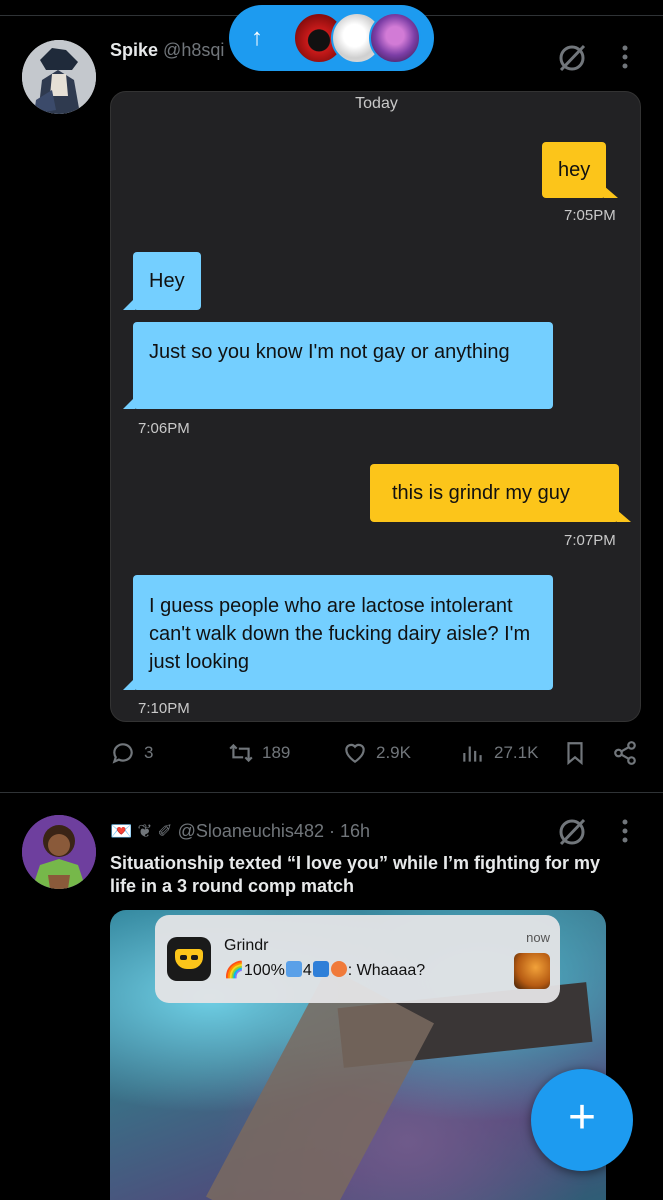 This screenshot has width=663, height=1200. Describe the element at coordinates (538, 937) in the screenshot. I see `notification-time: now` at that location.